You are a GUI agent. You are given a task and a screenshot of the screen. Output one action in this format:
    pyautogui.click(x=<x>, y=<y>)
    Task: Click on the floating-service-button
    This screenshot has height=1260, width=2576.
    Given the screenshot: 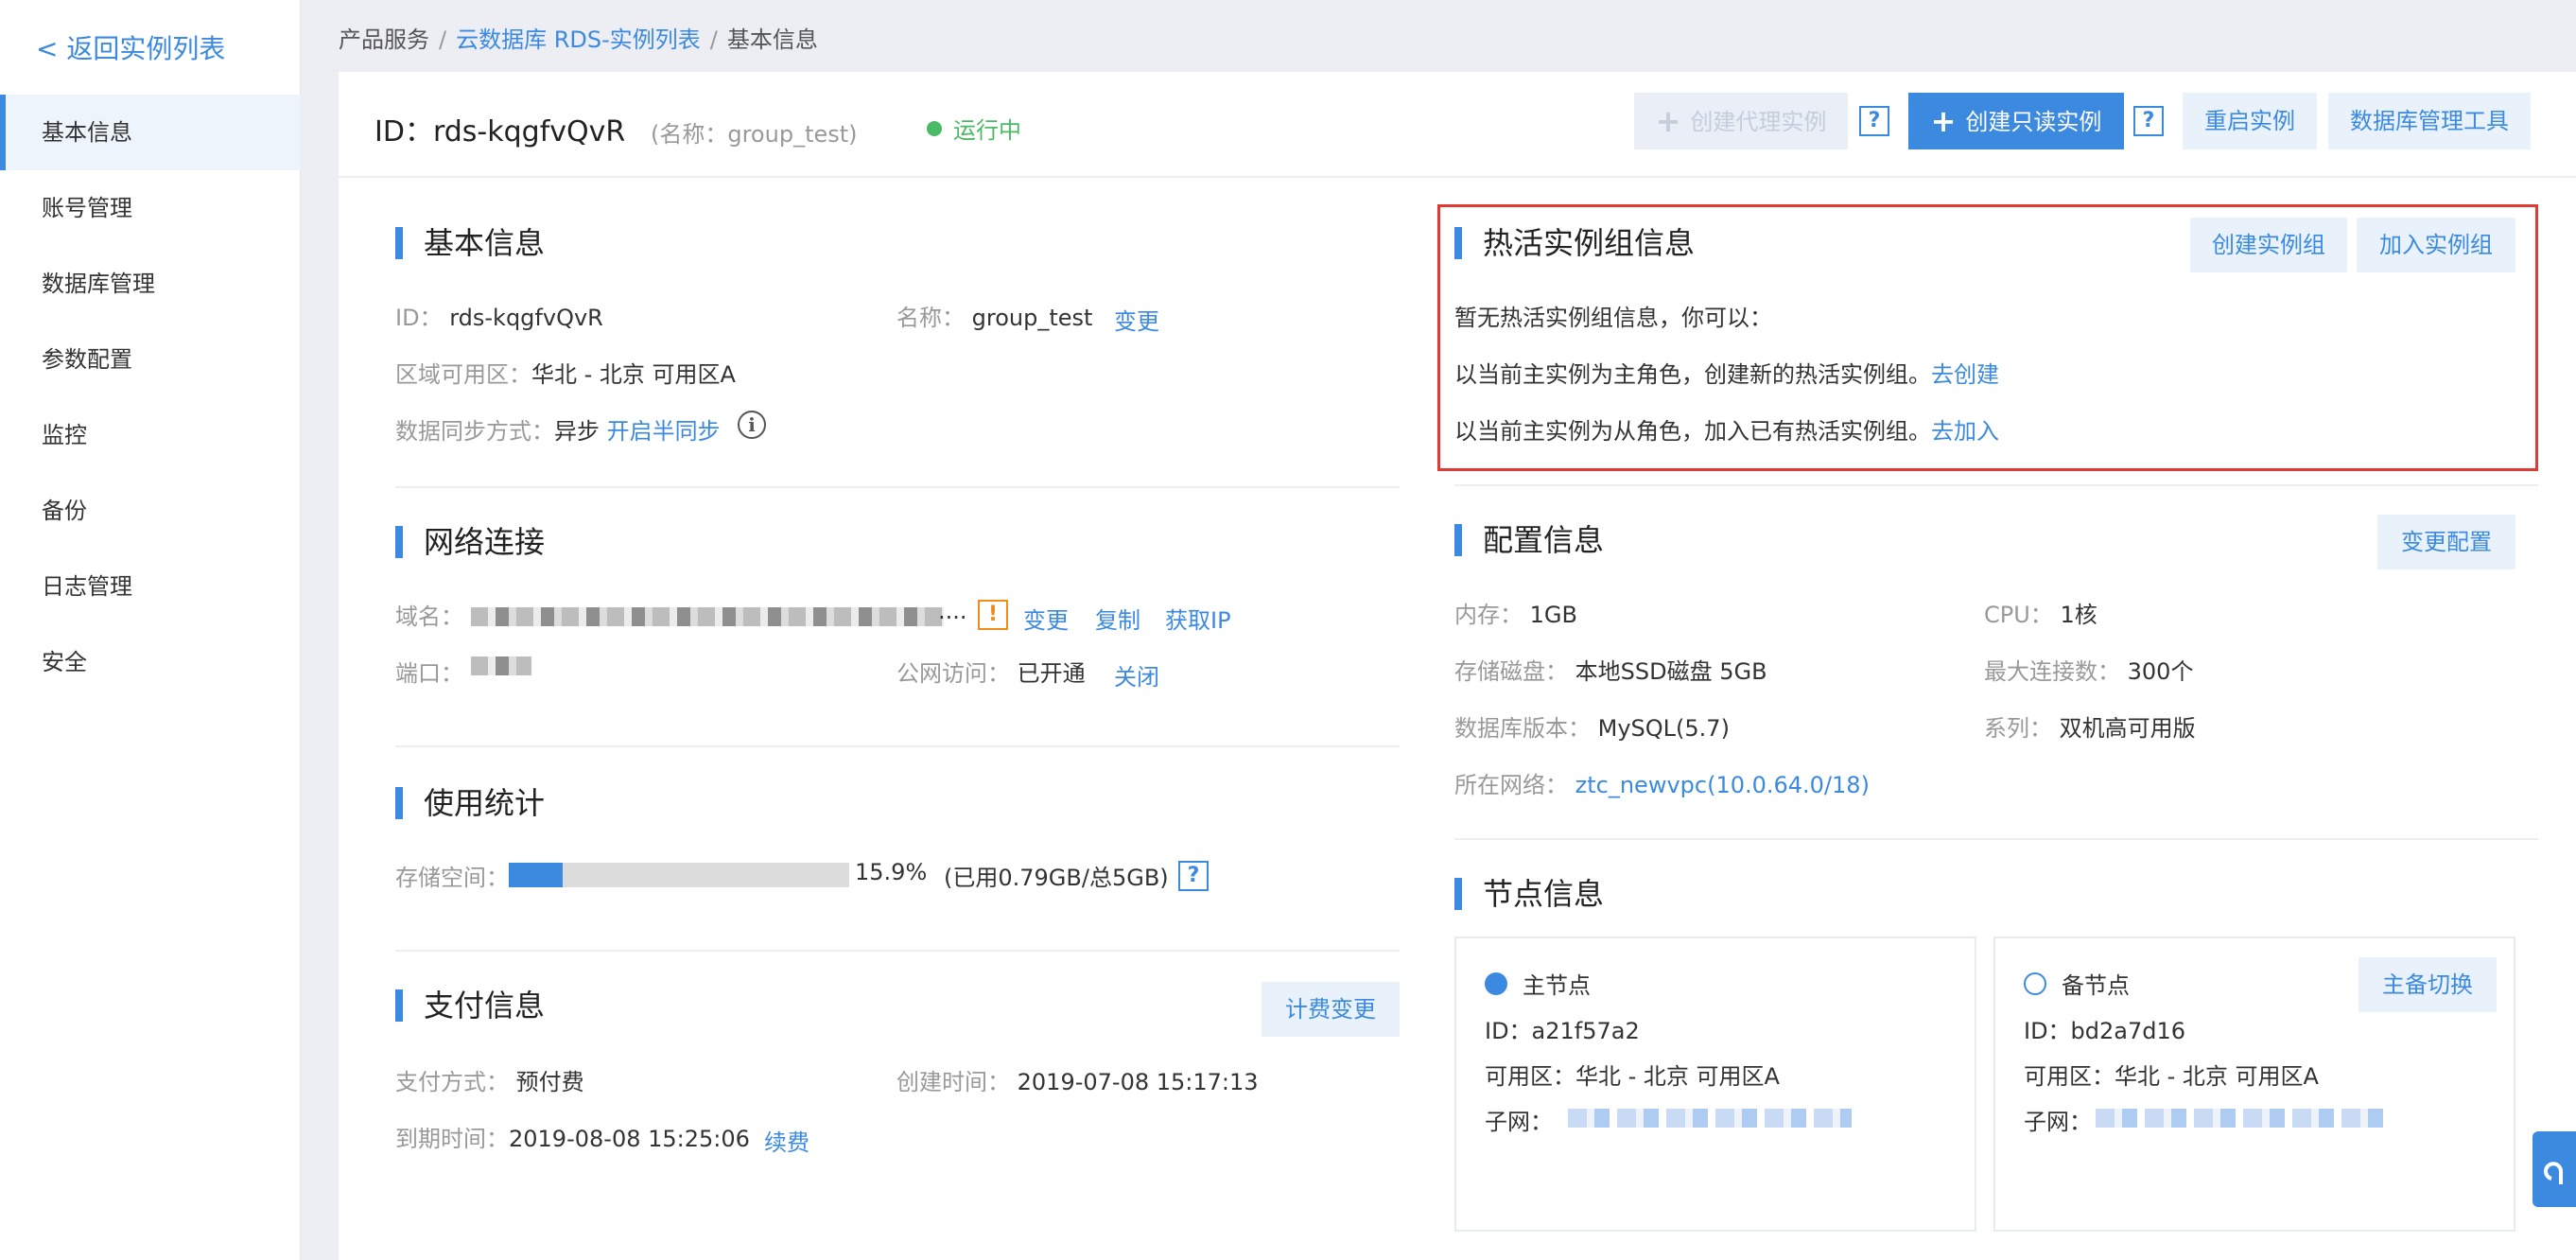 What is the action you would take?
    pyautogui.click(x=2554, y=1169)
    